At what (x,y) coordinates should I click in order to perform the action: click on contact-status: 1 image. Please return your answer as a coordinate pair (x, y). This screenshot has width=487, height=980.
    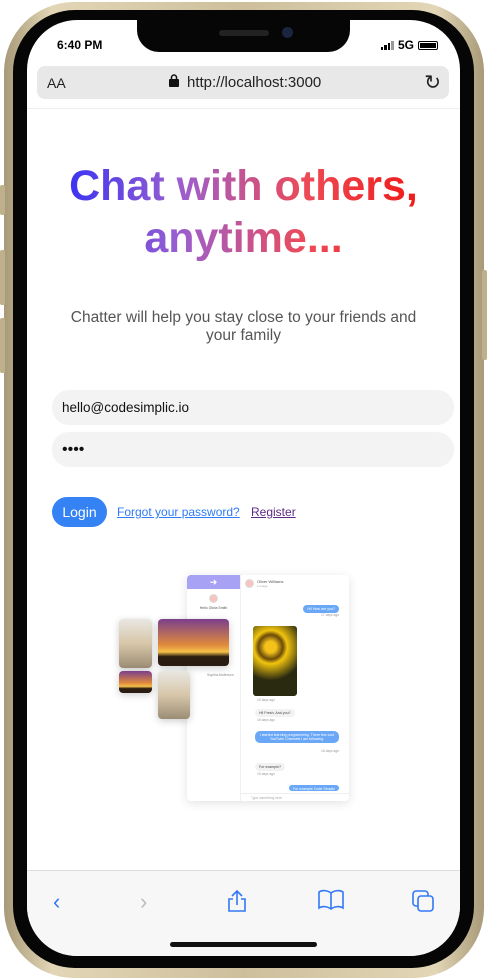
    Looking at the image, I should click on (262, 586).